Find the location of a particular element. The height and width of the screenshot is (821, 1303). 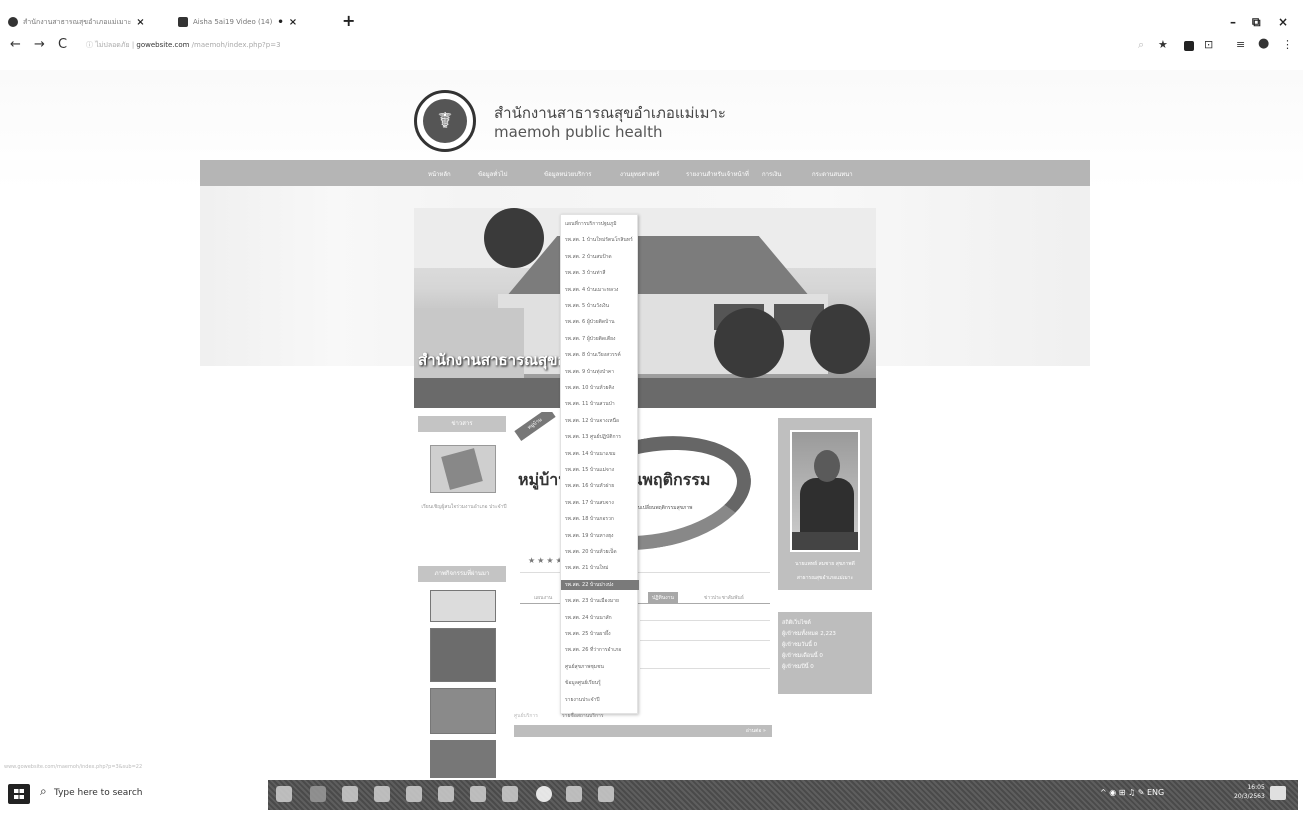

dropdown-item: รพ.สต. 13 ศูนย์ปฏิบัติการ is located at coordinates (601, 437).